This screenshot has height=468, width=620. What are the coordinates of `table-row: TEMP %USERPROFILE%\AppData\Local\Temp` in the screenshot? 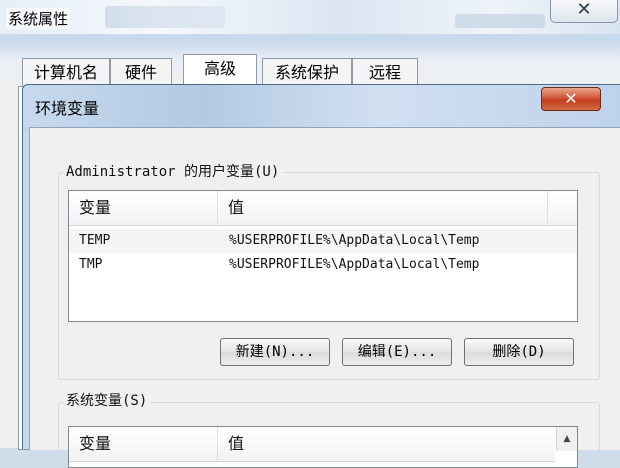 It's located at (323, 241).